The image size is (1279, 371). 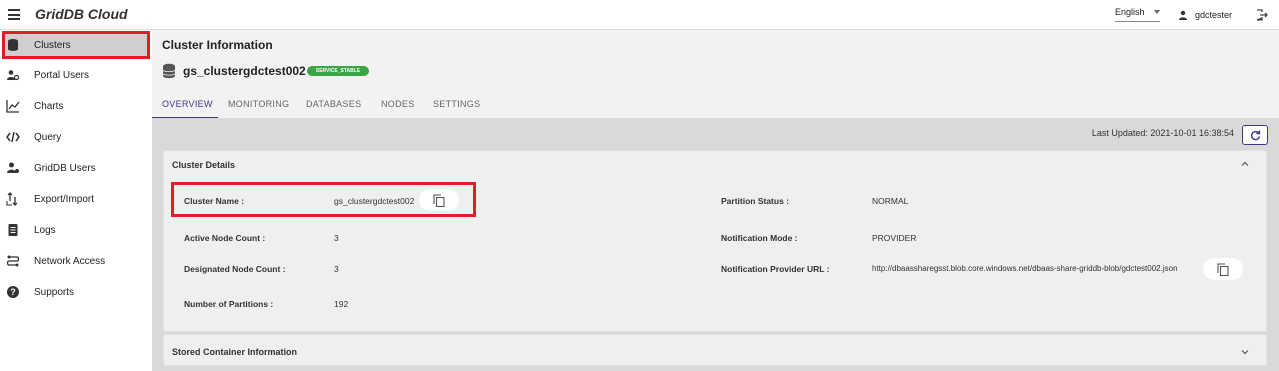 I want to click on sidebar-item-label: Clusters, so click(x=52, y=45).